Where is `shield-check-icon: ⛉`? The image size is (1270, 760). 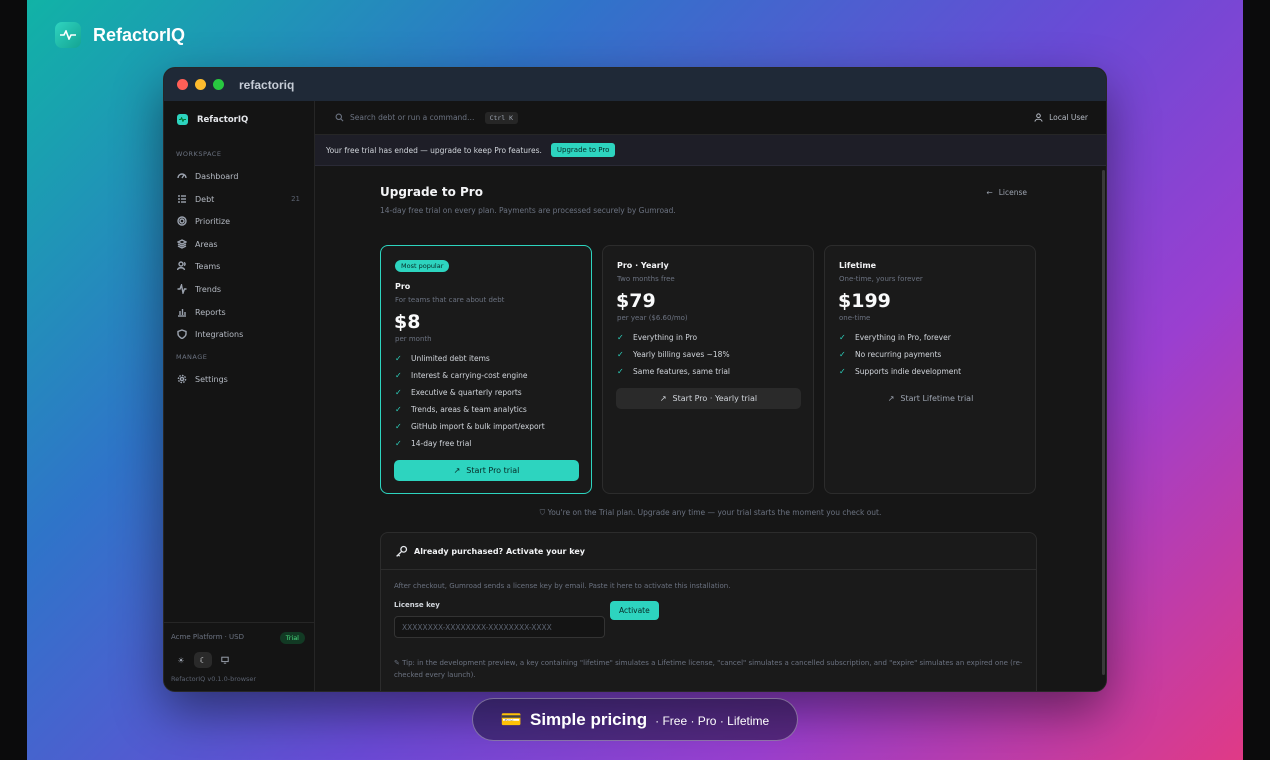 shield-check-icon: ⛉ is located at coordinates (542, 512).